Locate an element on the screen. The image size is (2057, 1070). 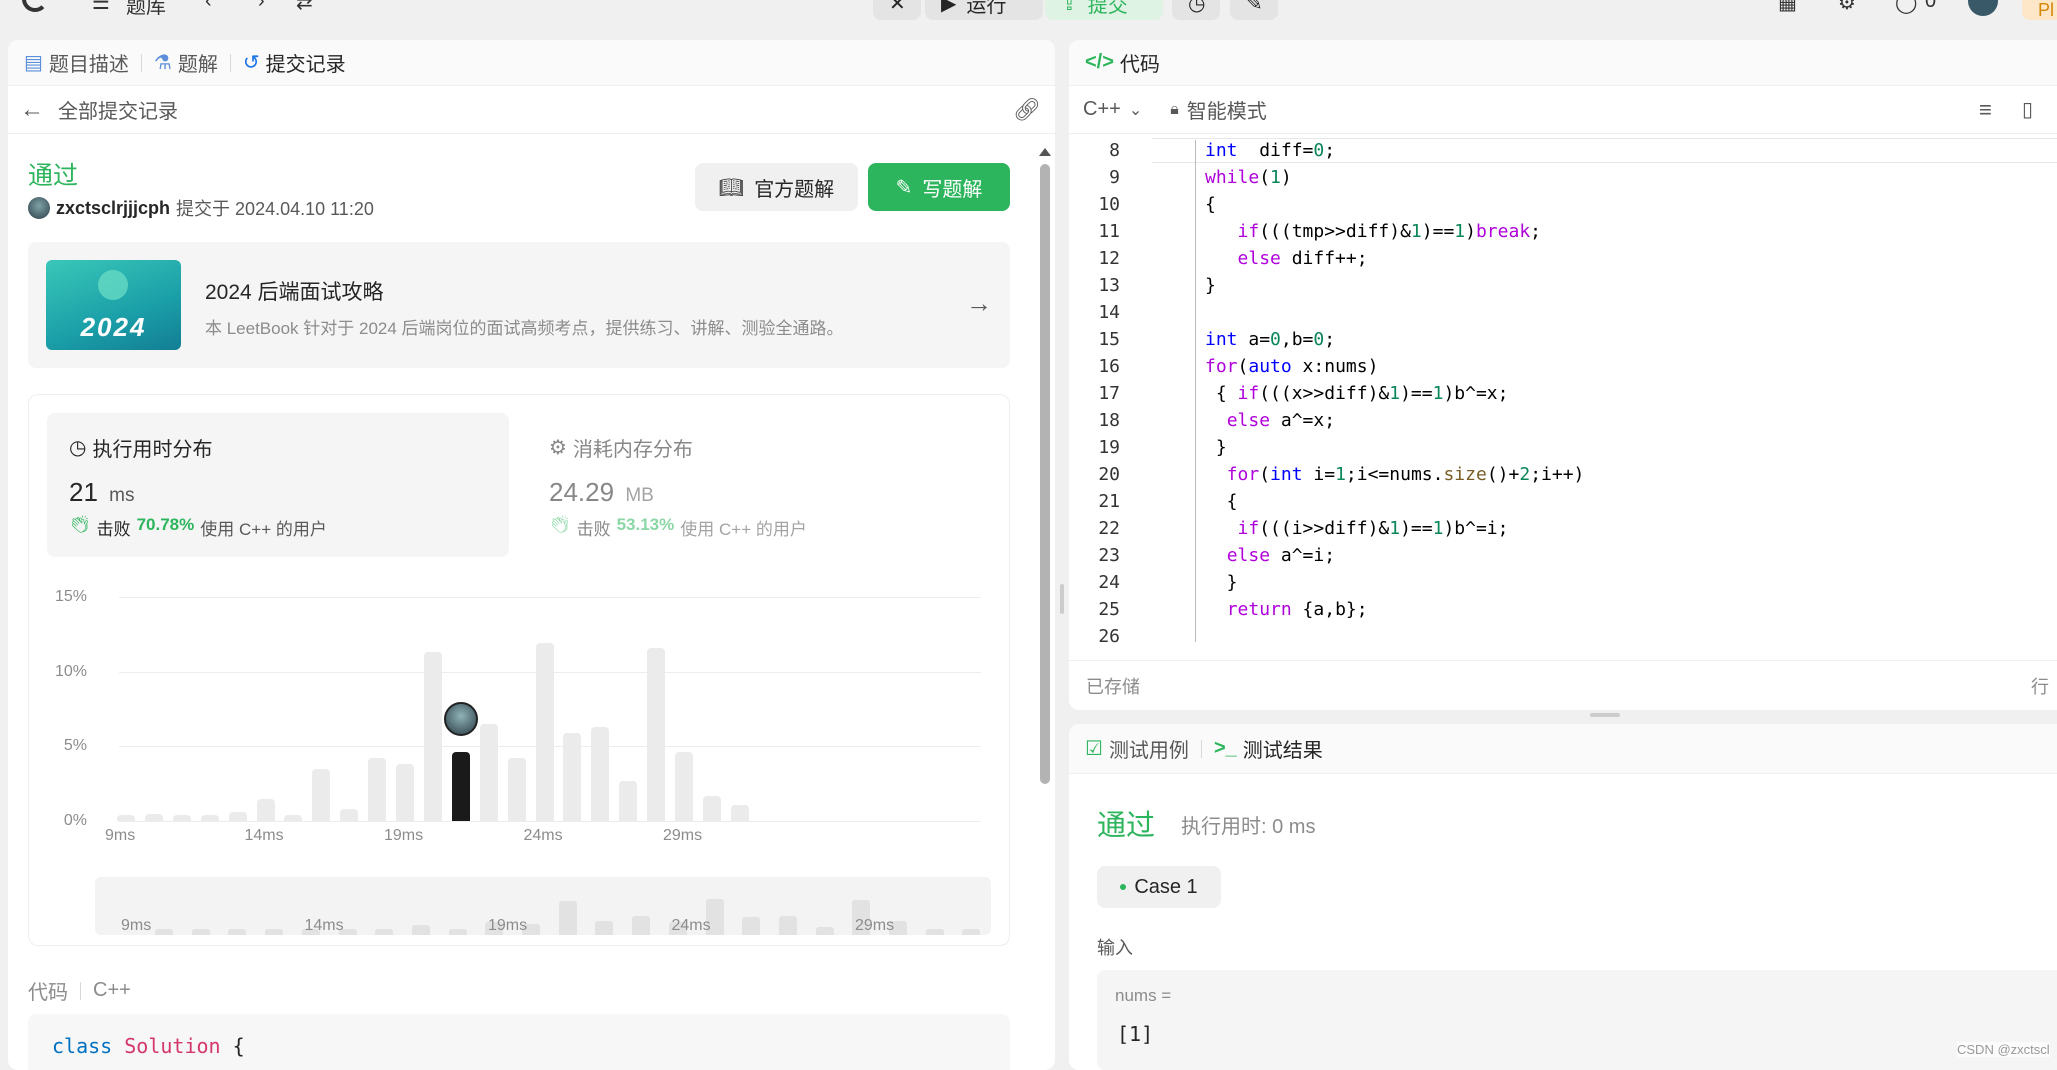
line-number: 8 is located at coordinates (1114, 150).